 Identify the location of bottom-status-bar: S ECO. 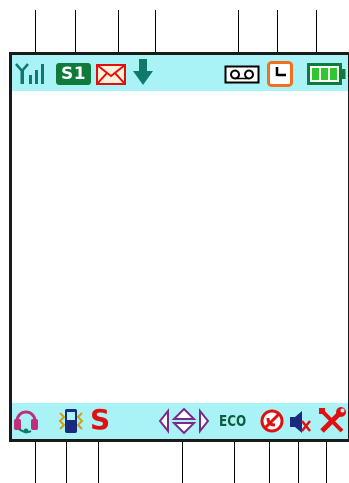
(180, 421).